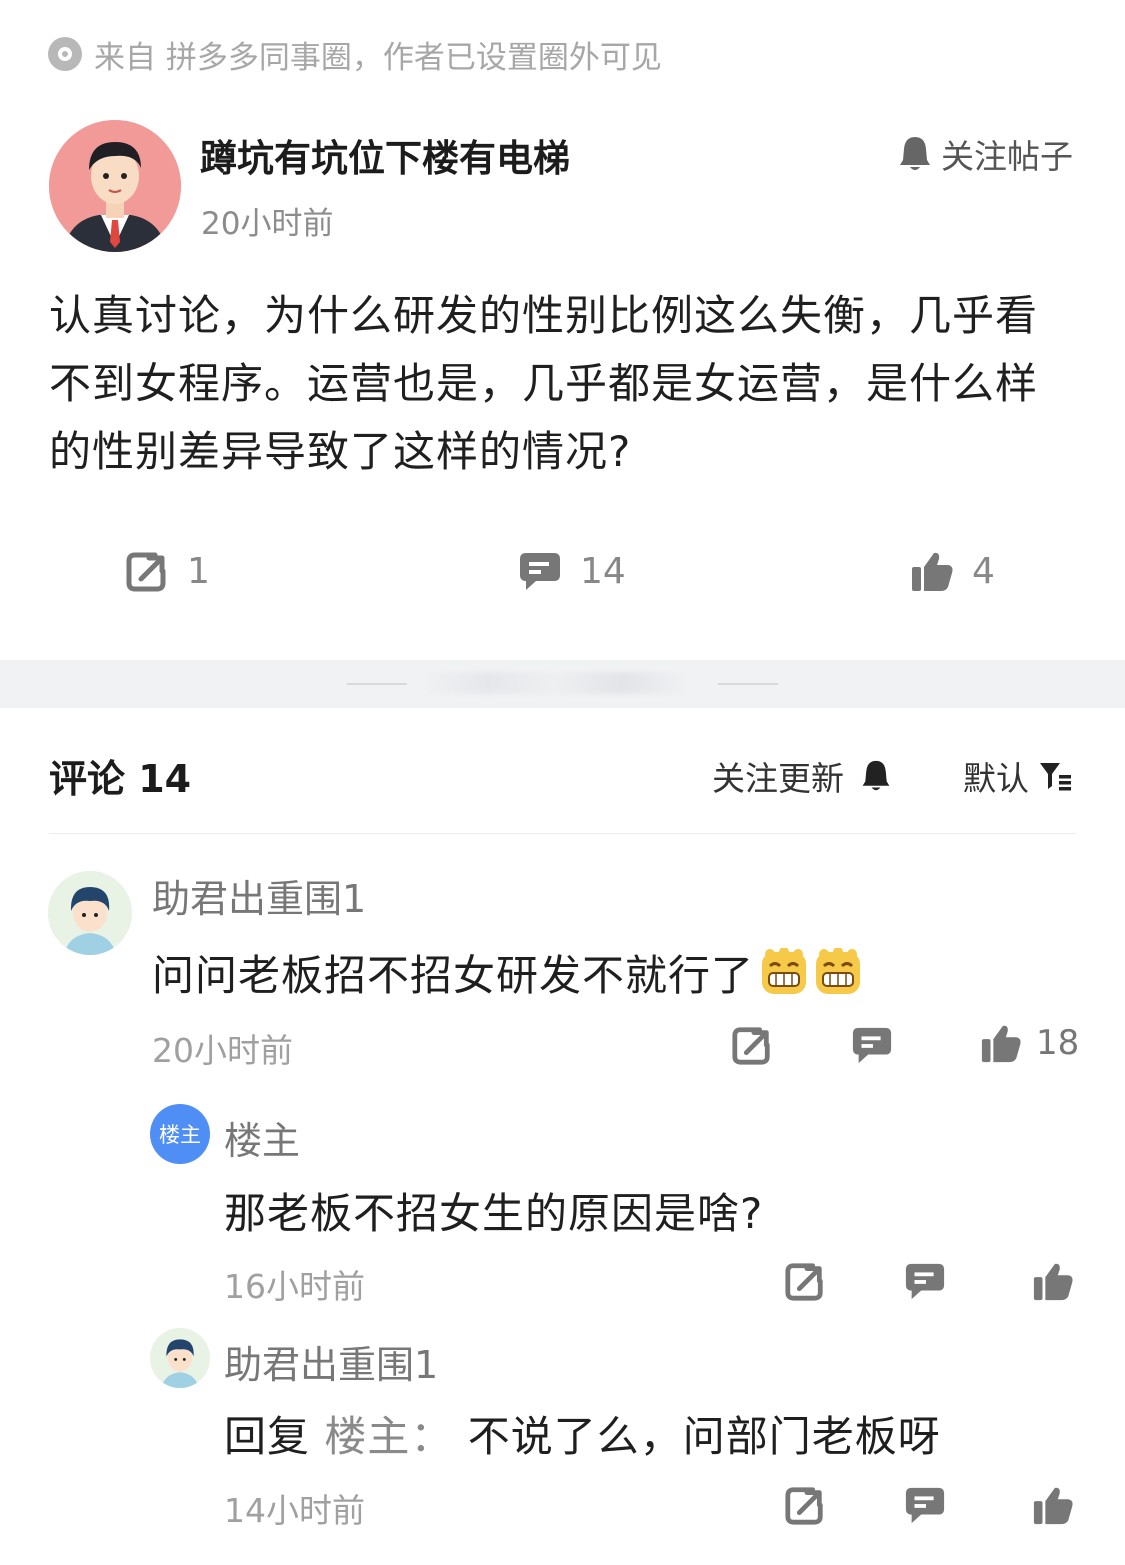 Image resolution: width=1125 pixels, height=1565 pixels. What do you see at coordinates (572, 571) in the screenshot?
I see `comment-button: 14` at bounding box center [572, 571].